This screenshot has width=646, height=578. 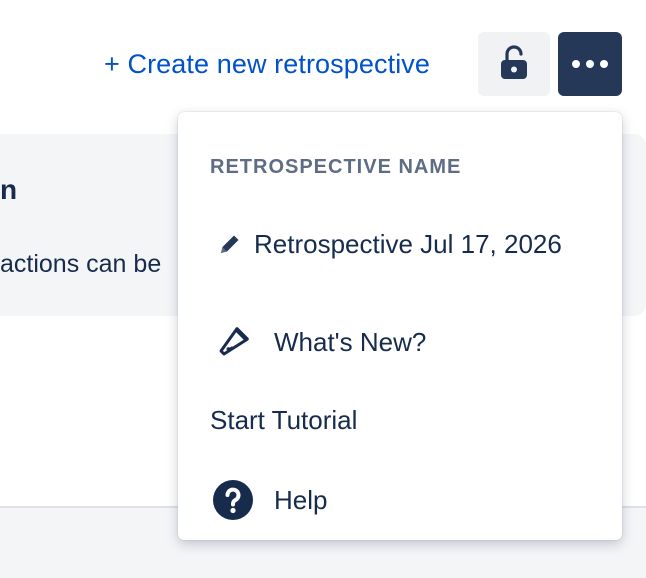 I want to click on menu-item-help: Help, so click(x=400, y=500).